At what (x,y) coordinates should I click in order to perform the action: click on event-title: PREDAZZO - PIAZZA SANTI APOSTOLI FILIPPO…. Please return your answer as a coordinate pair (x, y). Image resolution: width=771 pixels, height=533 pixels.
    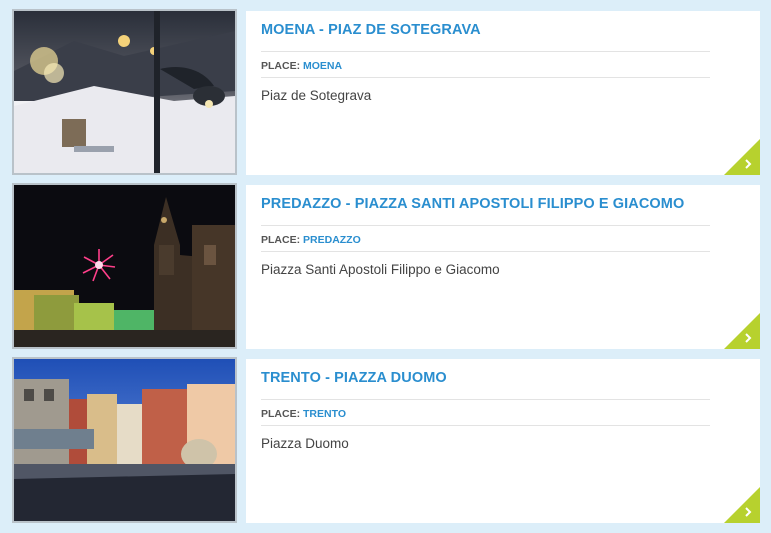
    Looking at the image, I should click on (491, 204).